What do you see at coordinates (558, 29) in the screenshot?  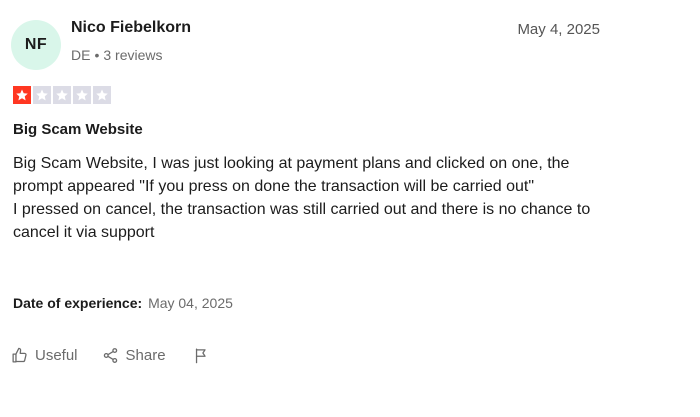 I see `review-date: May 4, 2025` at bounding box center [558, 29].